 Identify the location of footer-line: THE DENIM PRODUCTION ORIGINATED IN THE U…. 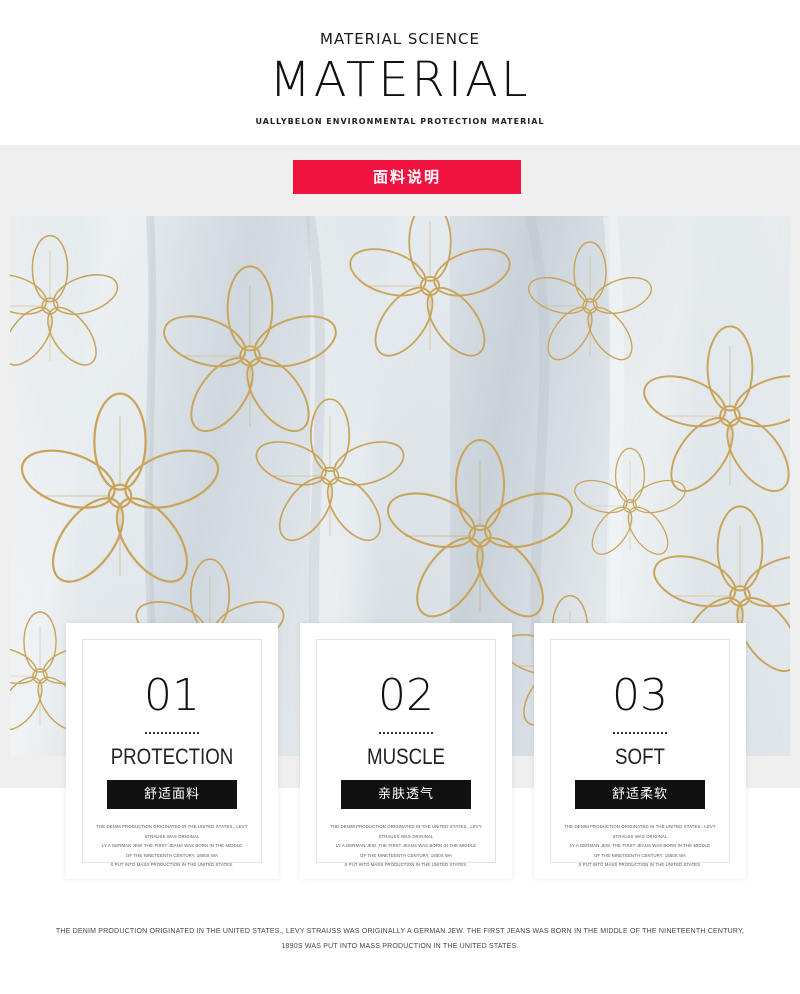
(400, 931).